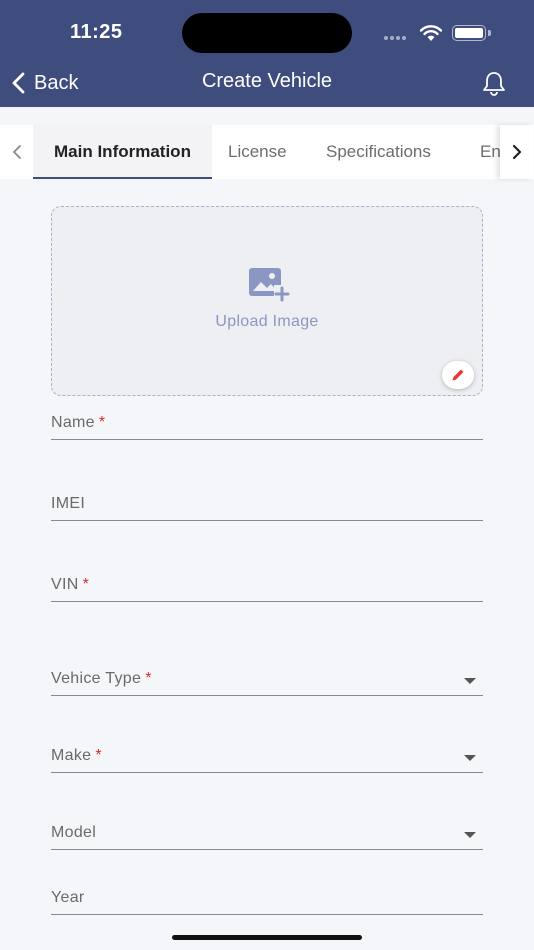 Image resolution: width=534 pixels, height=950 pixels. I want to click on imei-field: IMEI, so click(267, 506).